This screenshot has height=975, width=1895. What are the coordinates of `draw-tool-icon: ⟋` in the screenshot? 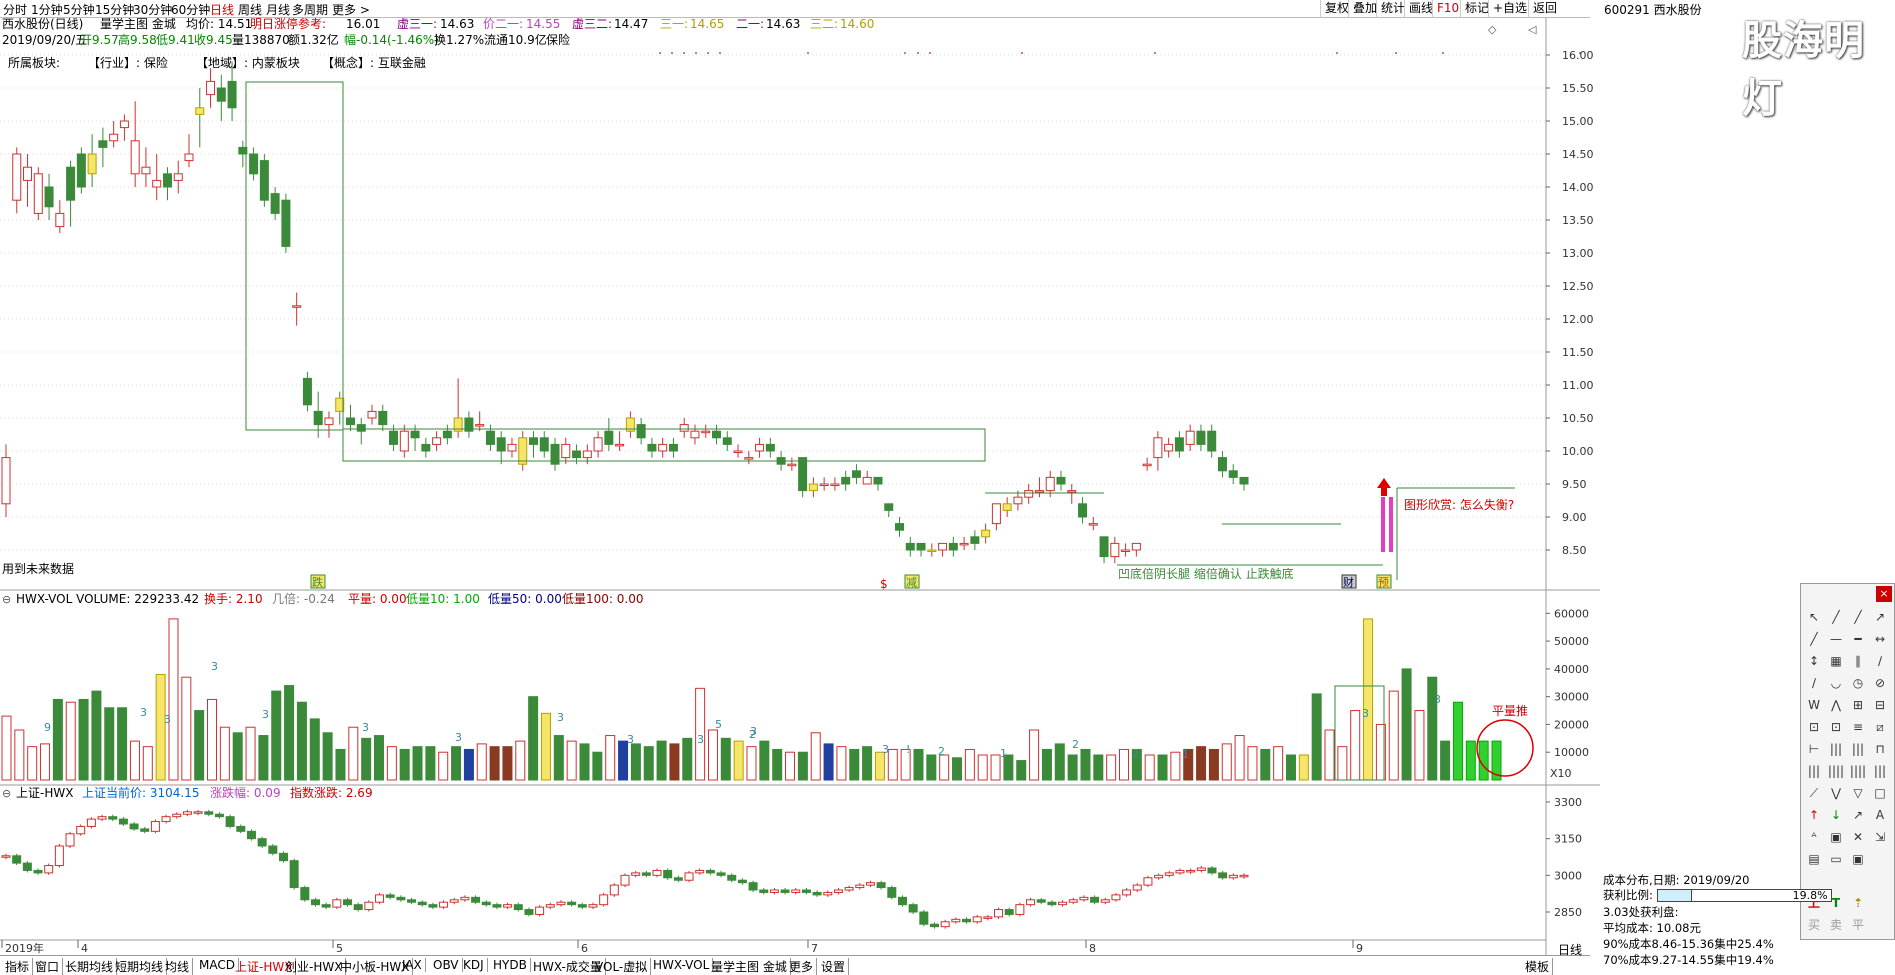 It's located at (1814, 793).